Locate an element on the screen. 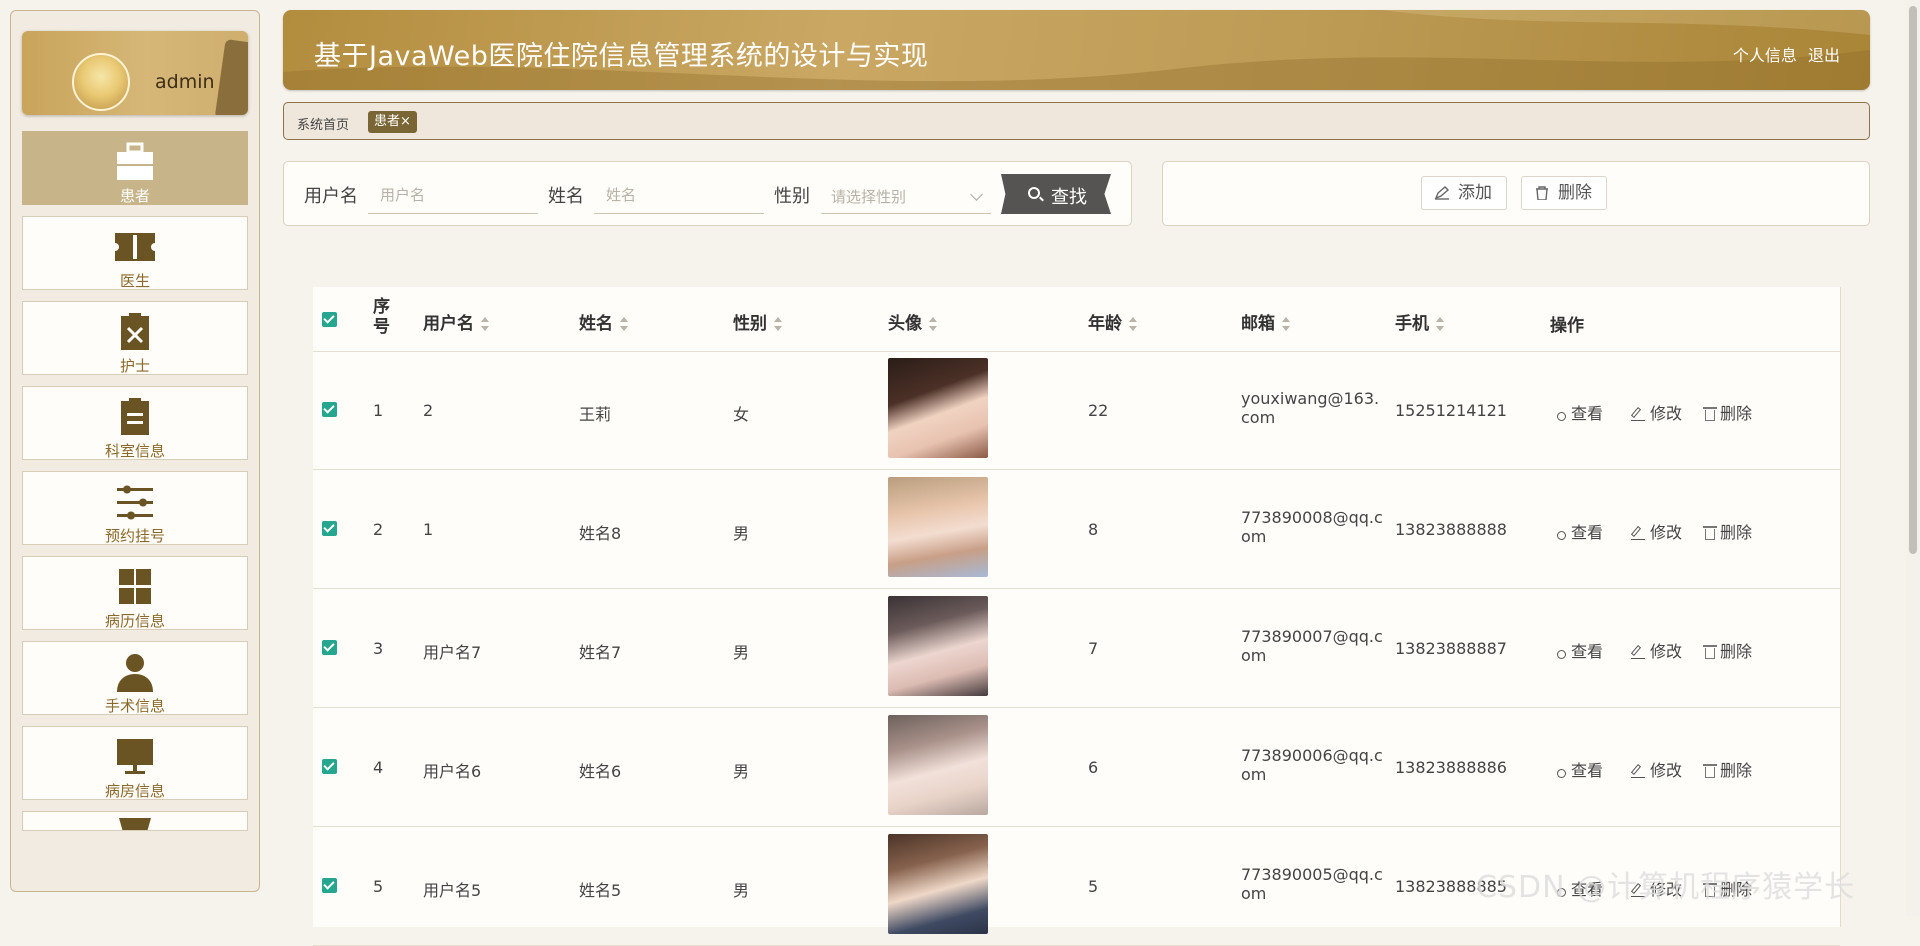  sidebar-item-doctors: 医生 is located at coordinates (135, 253).